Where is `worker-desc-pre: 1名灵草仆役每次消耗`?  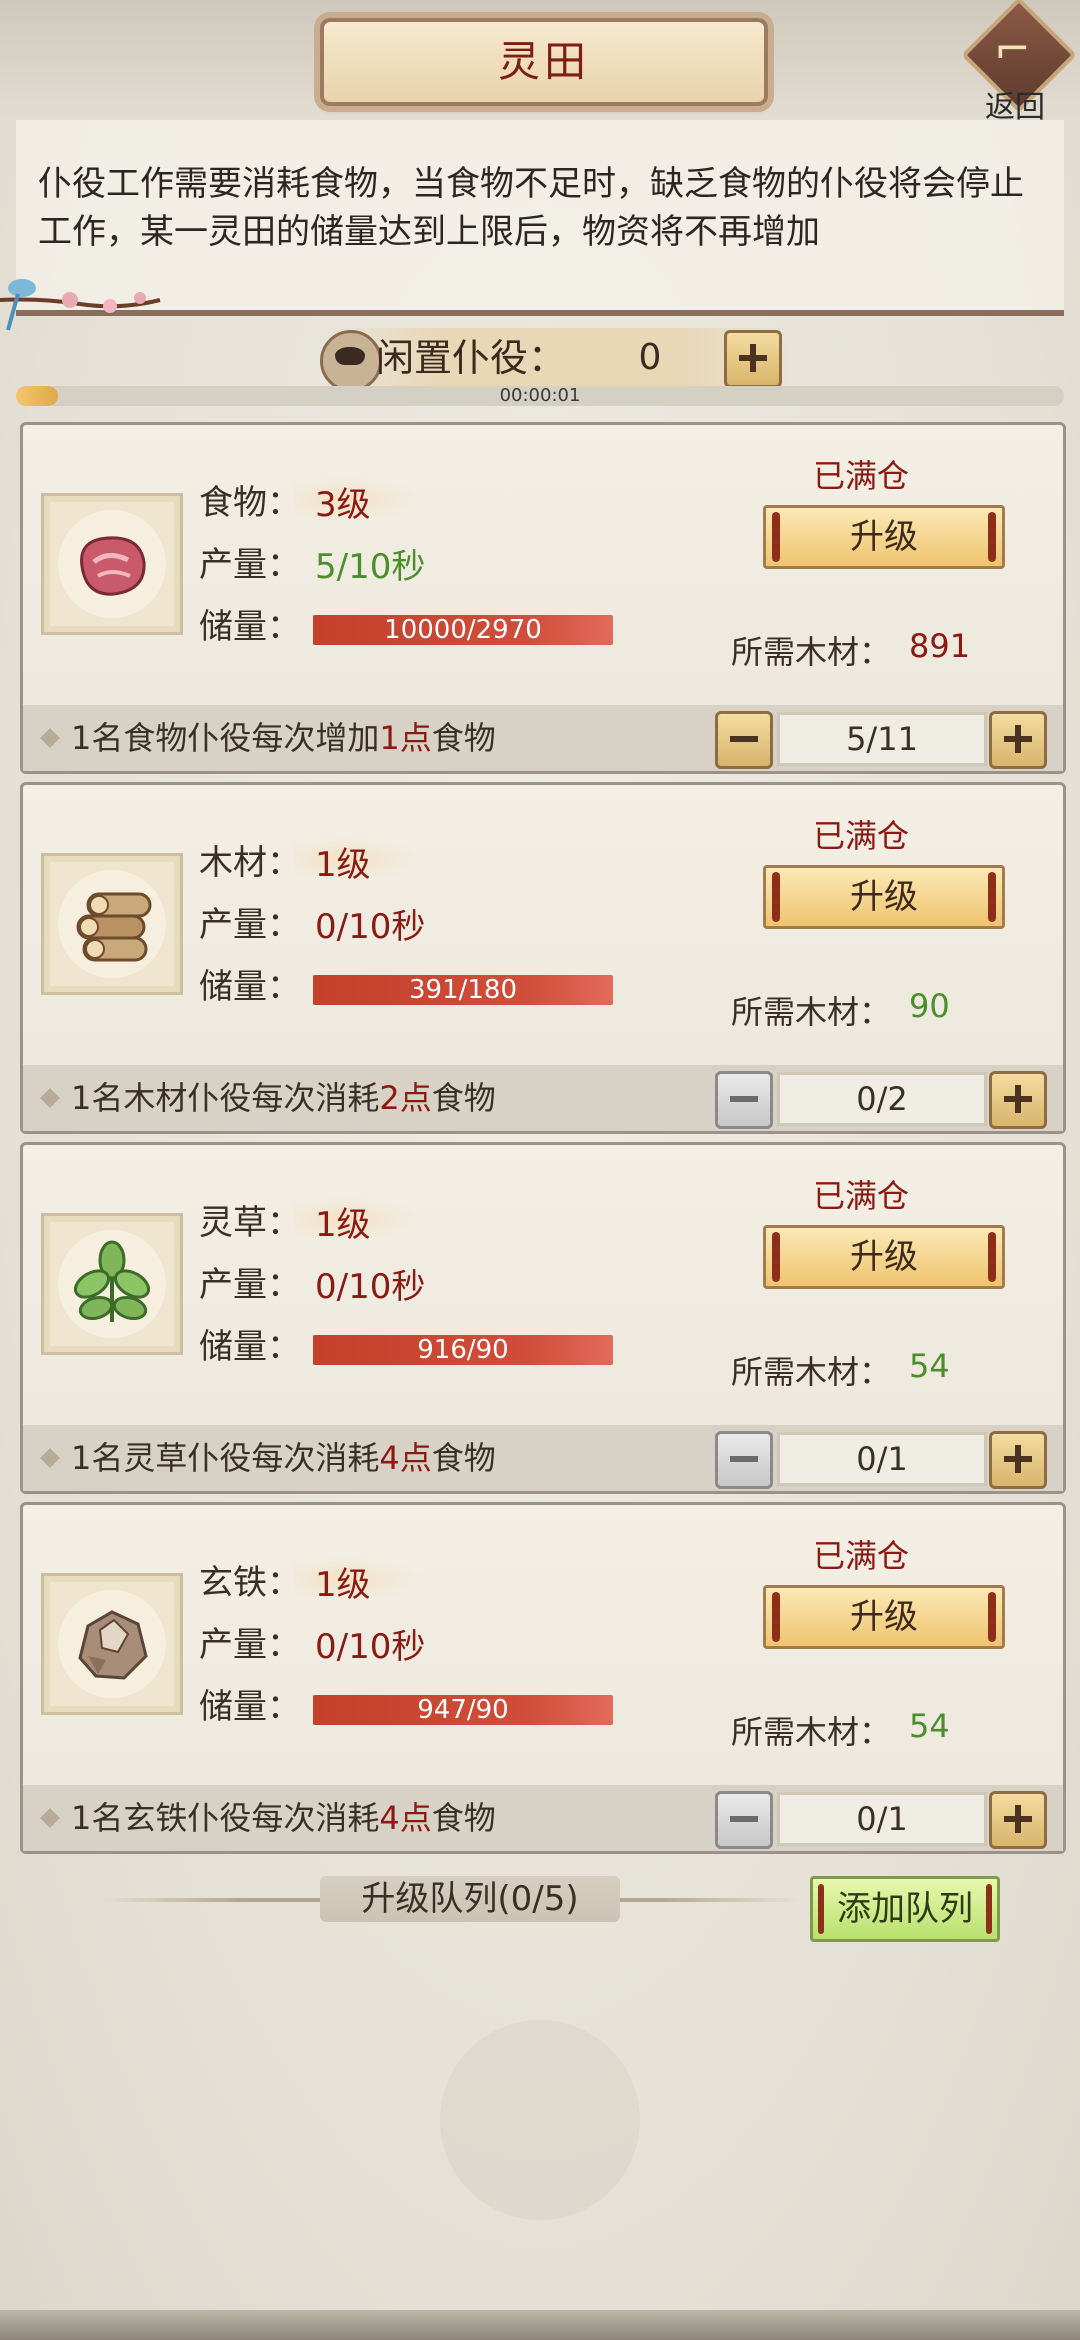
worker-desc-pre: 1名灵草仆役每次消耗 is located at coordinates (225, 1458).